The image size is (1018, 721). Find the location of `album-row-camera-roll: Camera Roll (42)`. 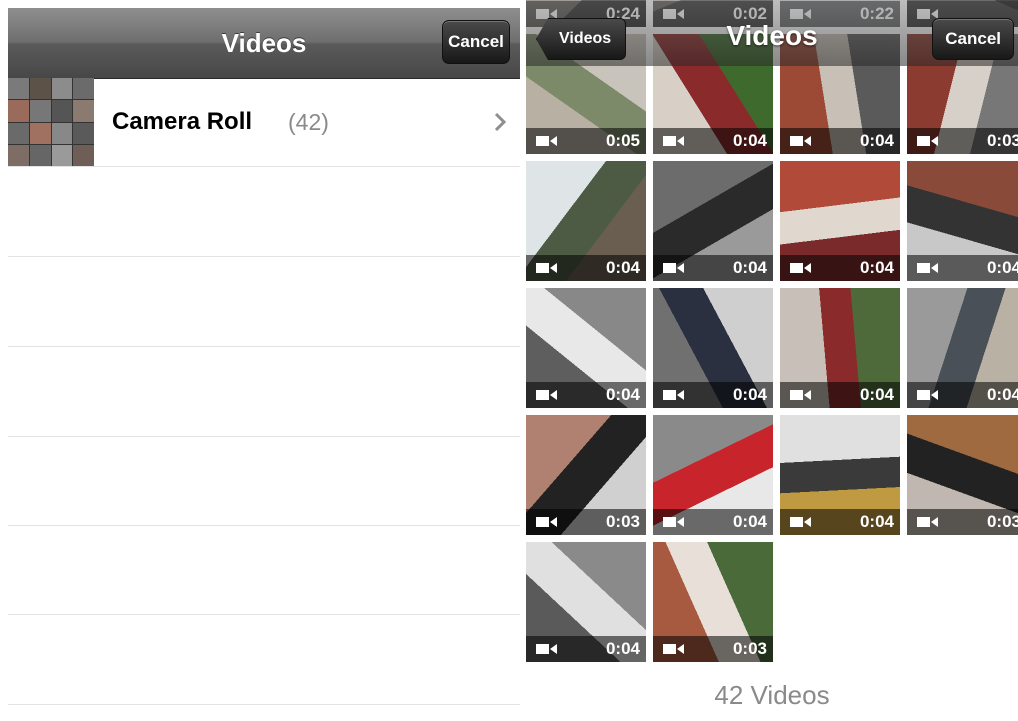

album-row-camera-roll: Camera Roll (42) is located at coordinates (264, 122).